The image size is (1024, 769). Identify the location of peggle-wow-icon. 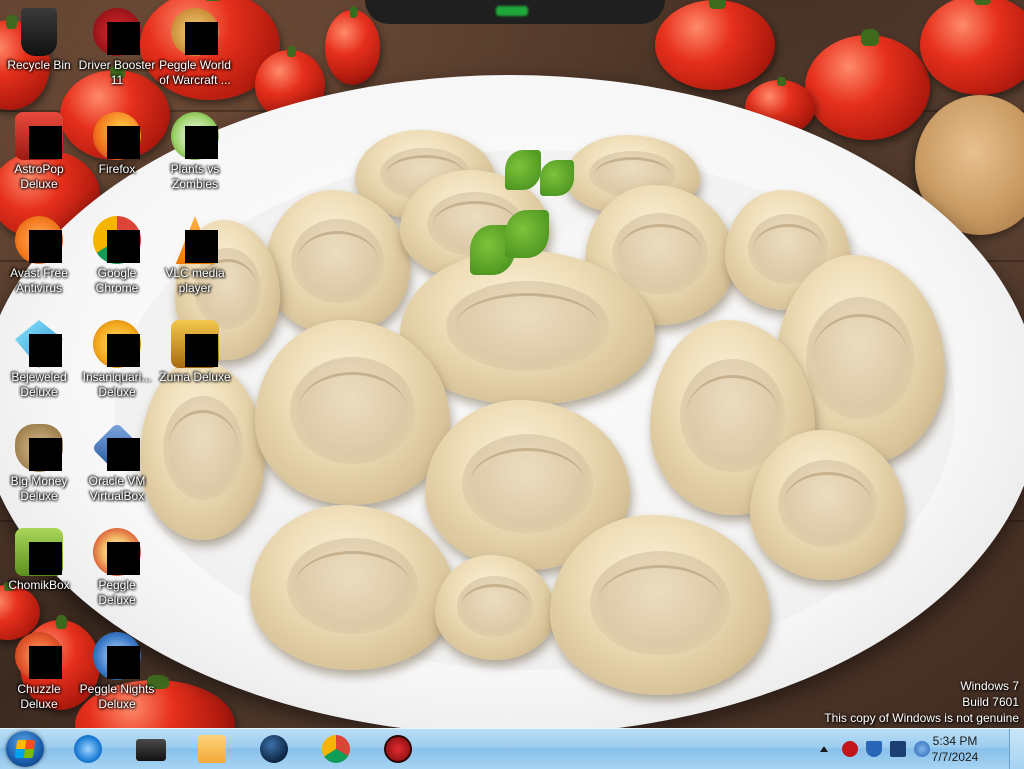
(195, 32).